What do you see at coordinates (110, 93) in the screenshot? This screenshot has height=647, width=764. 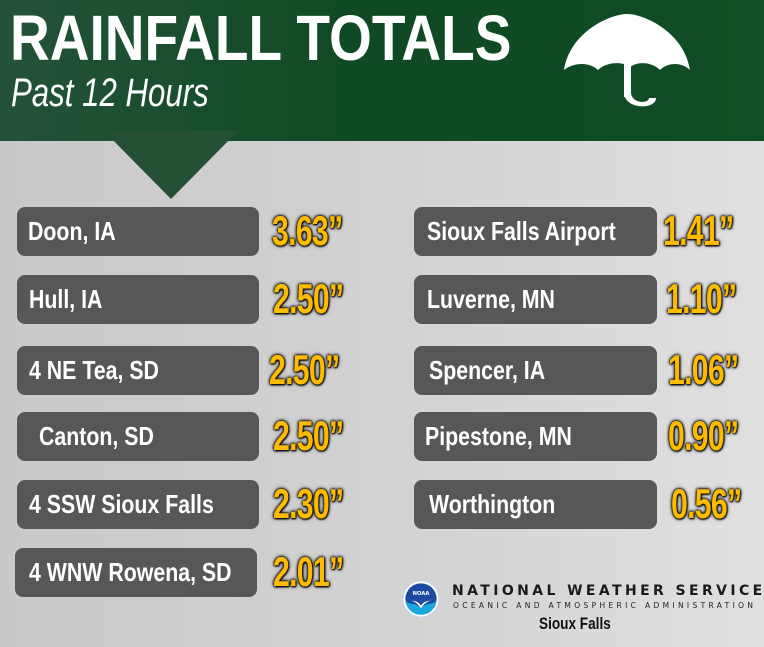 I see `page-subtitle: Past 12 Hours` at bounding box center [110, 93].